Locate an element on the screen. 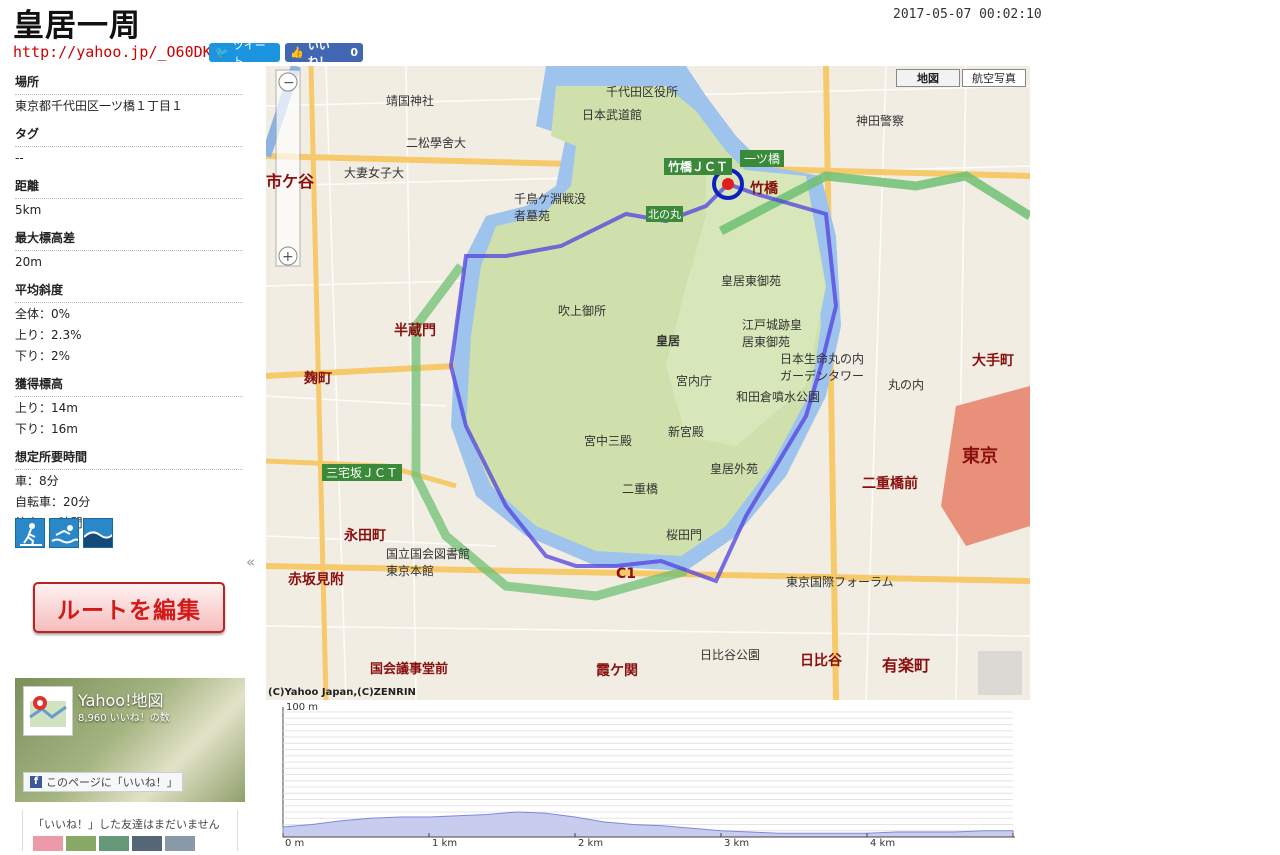  map-label: 一ツ橋 is located at coordinates (762, 158).